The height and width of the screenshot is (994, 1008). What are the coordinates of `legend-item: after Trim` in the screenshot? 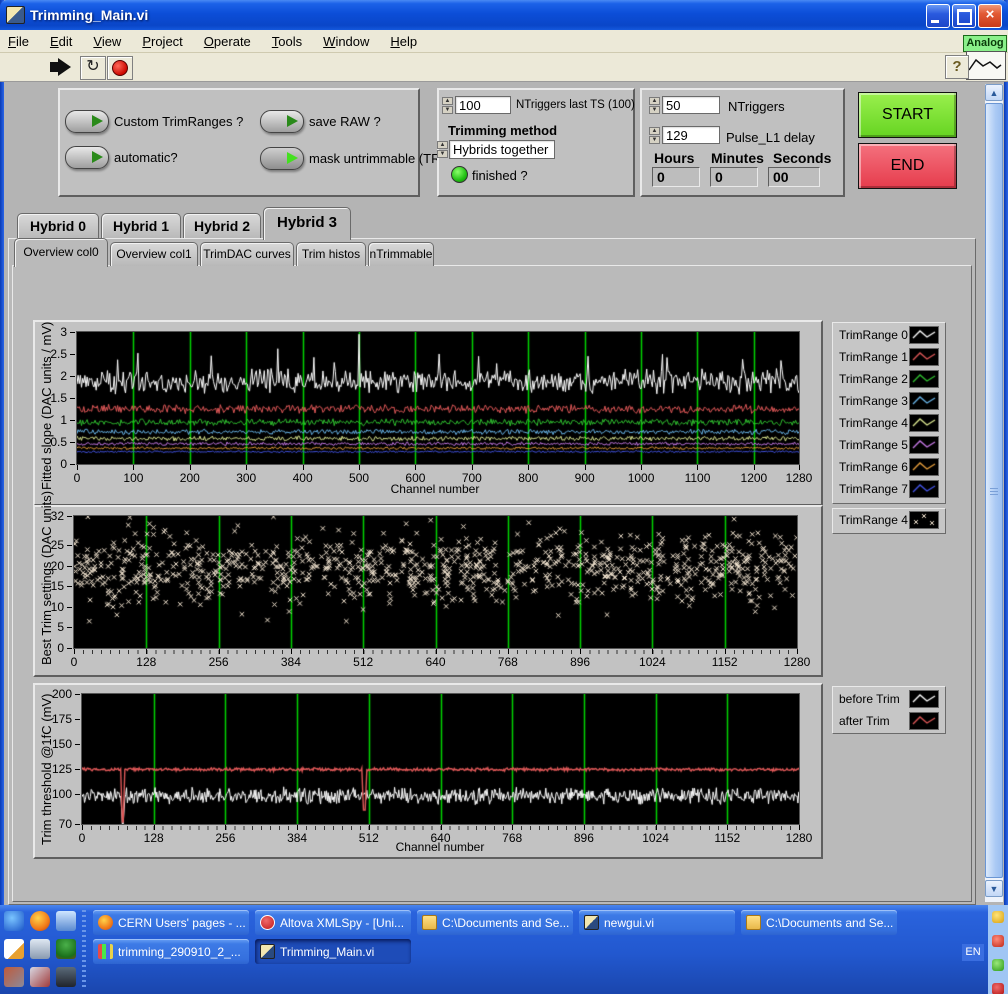 It's located at (888, 721).